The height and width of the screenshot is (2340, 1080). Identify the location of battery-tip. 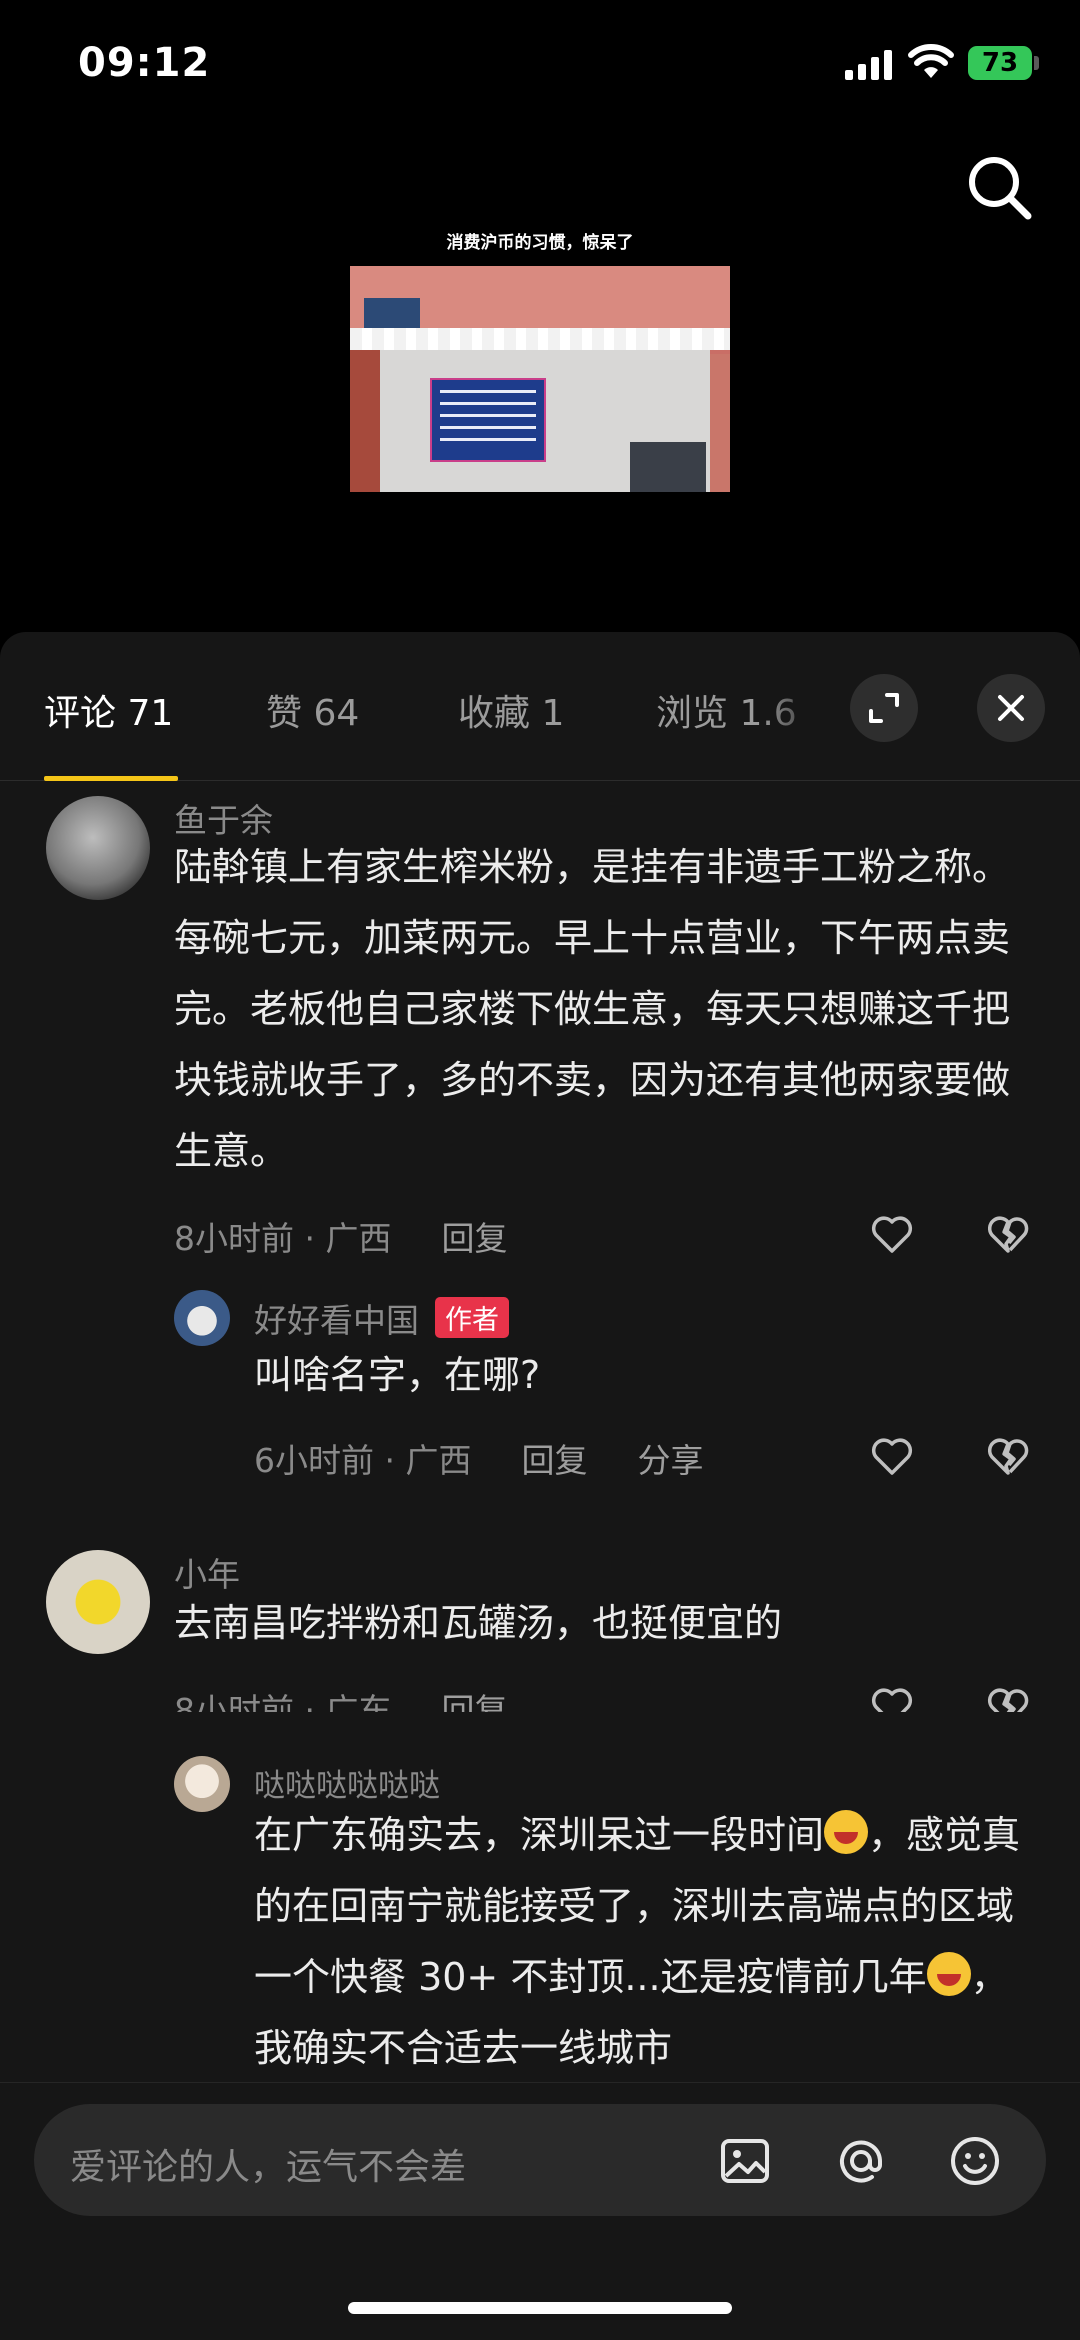
(1036, 63).